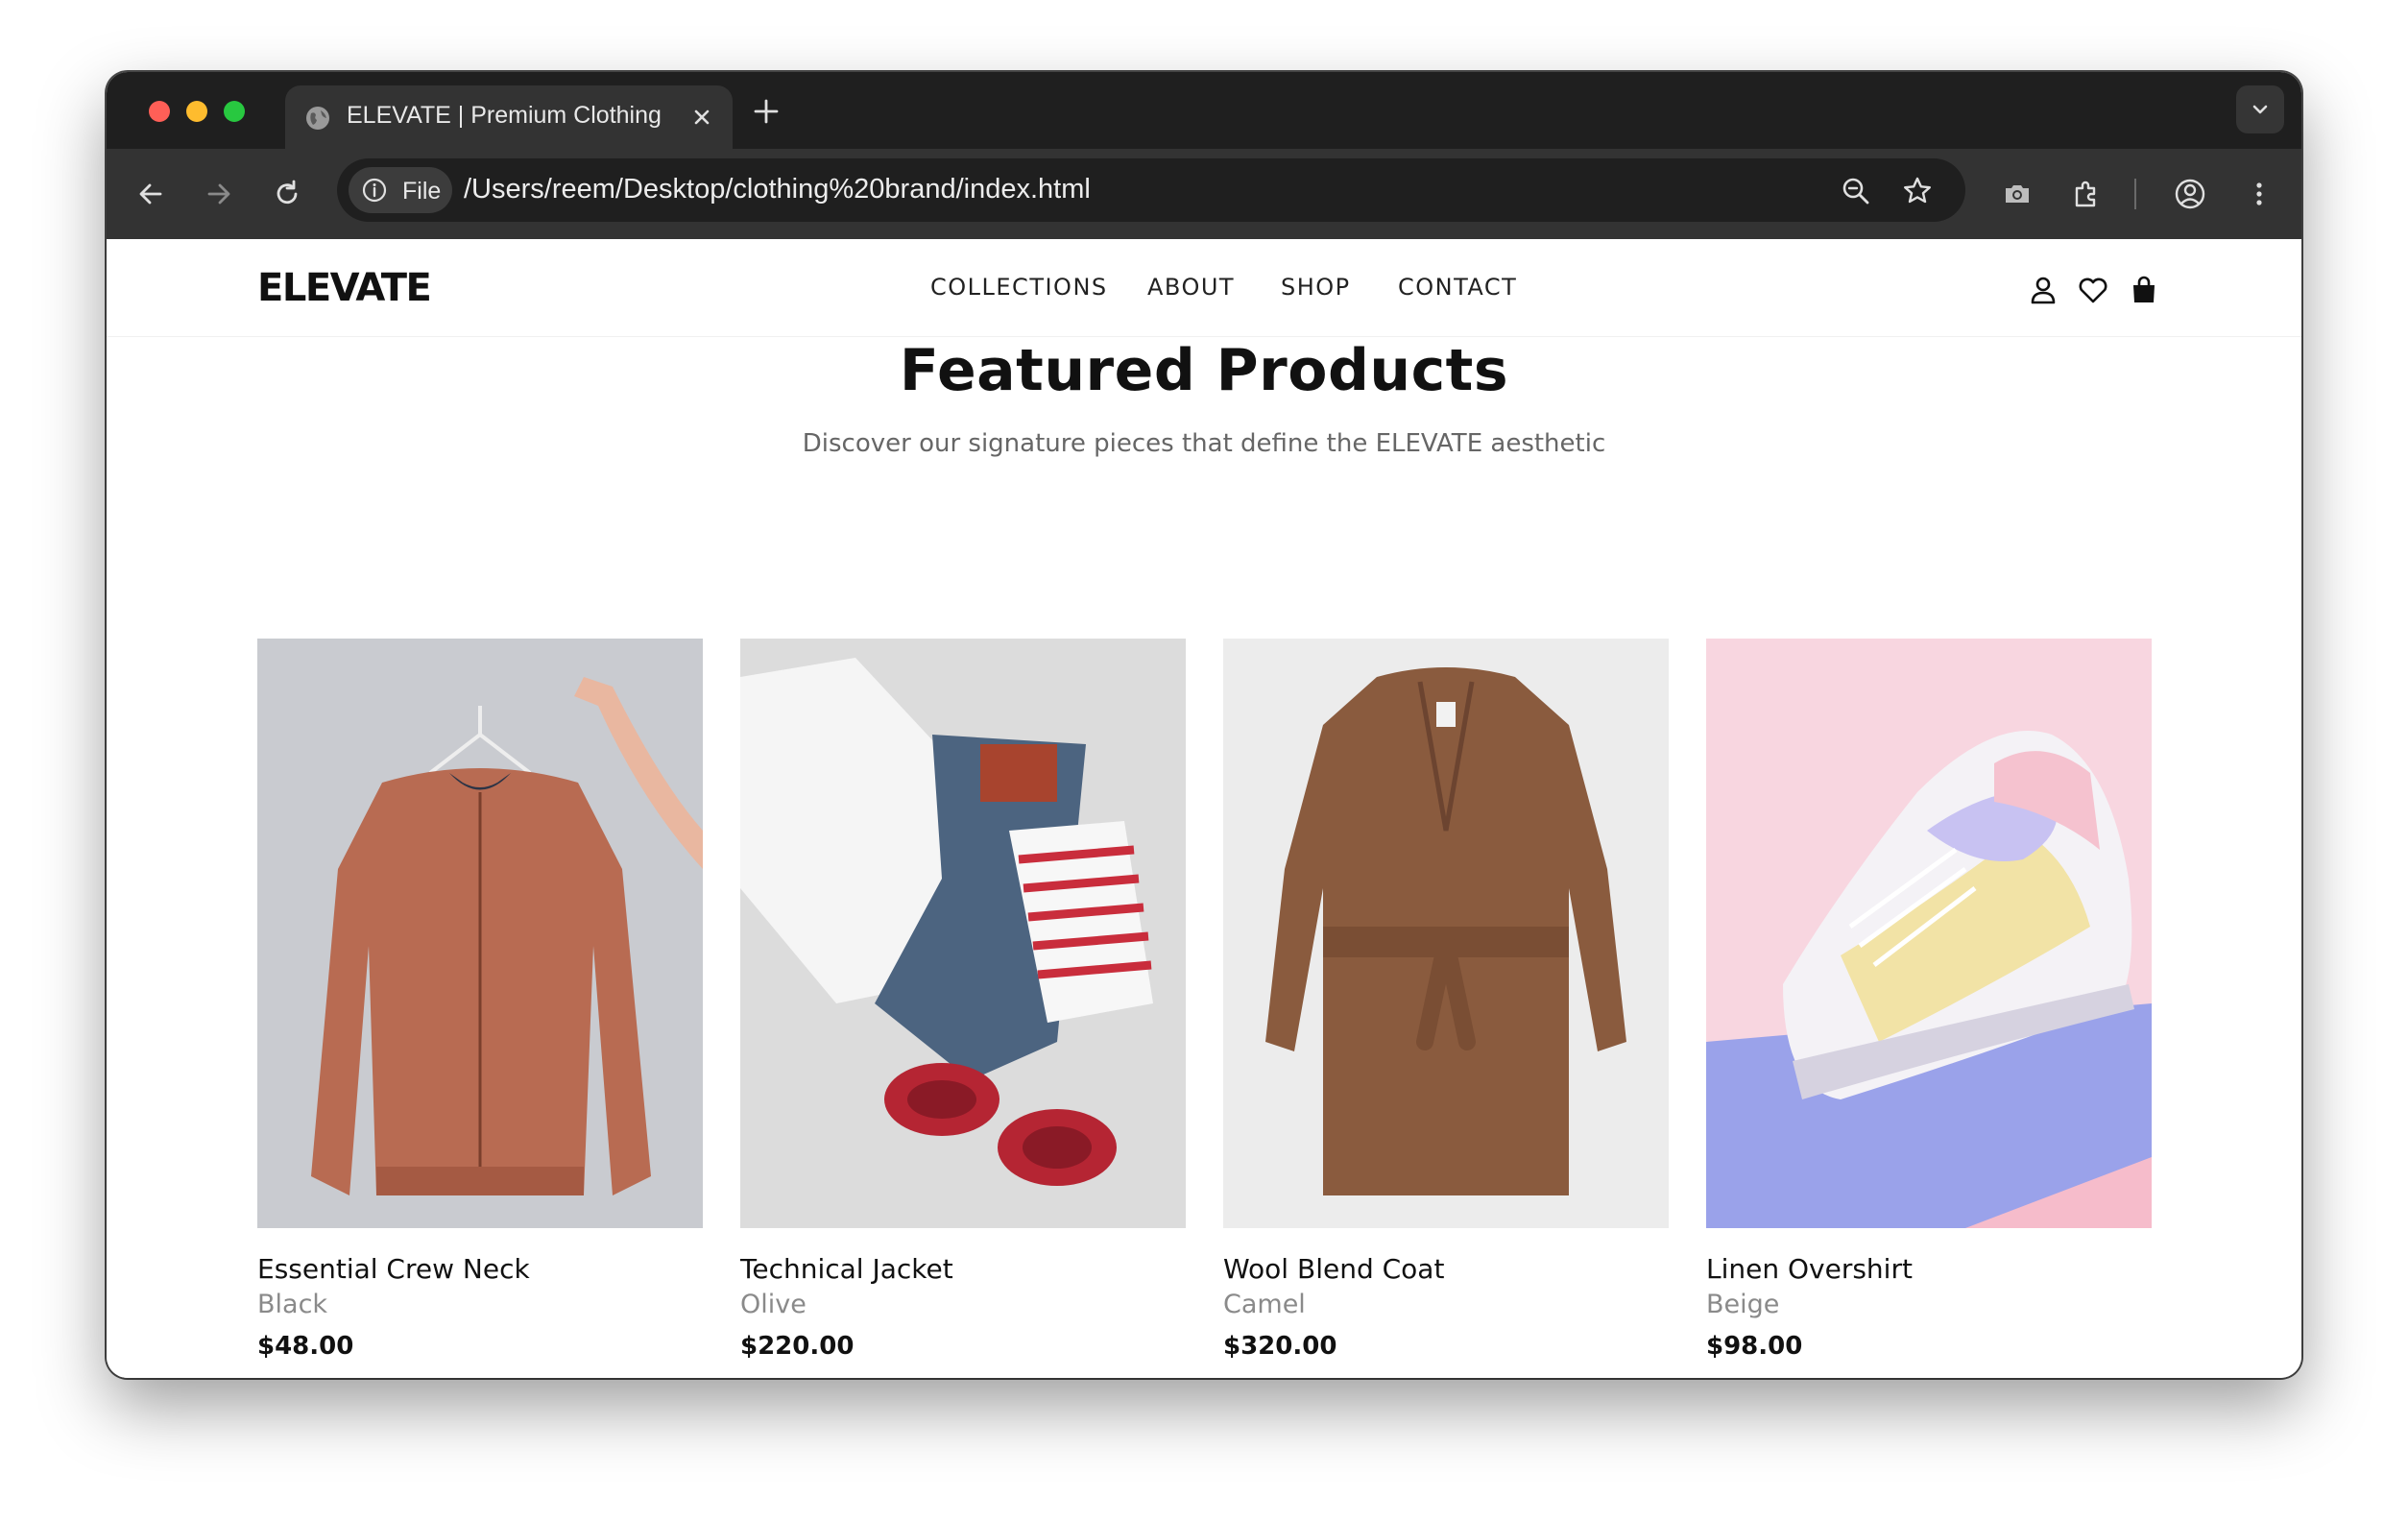 The height and width of the screenshot is (1521, 2408). Describe the element at coordinates (1743, 1304) in the screenshot. I see `product-color: Beige` at that location.